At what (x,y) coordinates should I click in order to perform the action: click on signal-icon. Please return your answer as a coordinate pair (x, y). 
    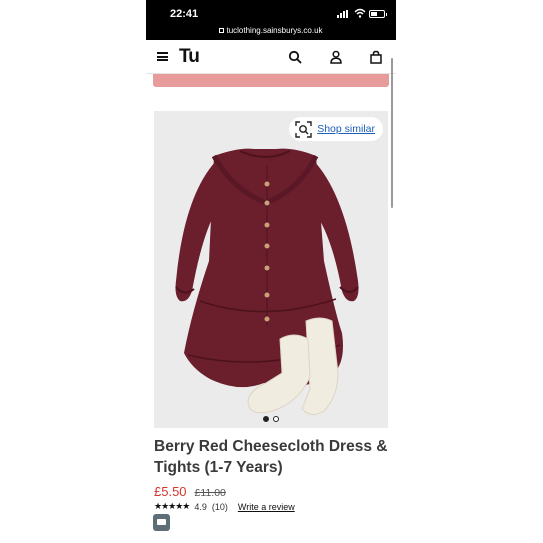
    Looking at the image, I should click on (344, 14).